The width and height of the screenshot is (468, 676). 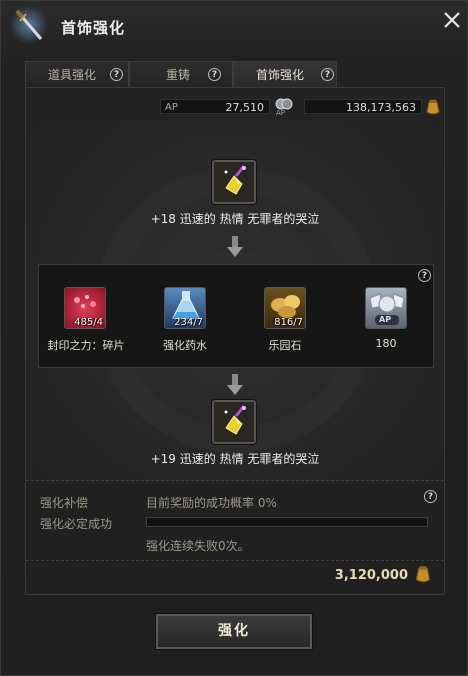 I want to click on window-title: 首饰强化, so click(x=93, y=28).